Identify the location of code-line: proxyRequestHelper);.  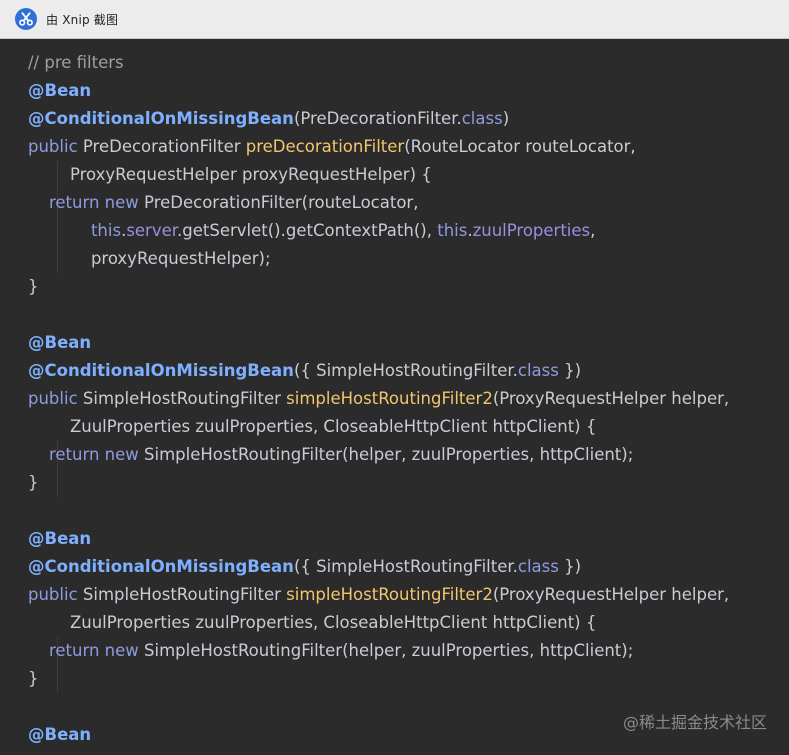
(378, 259).